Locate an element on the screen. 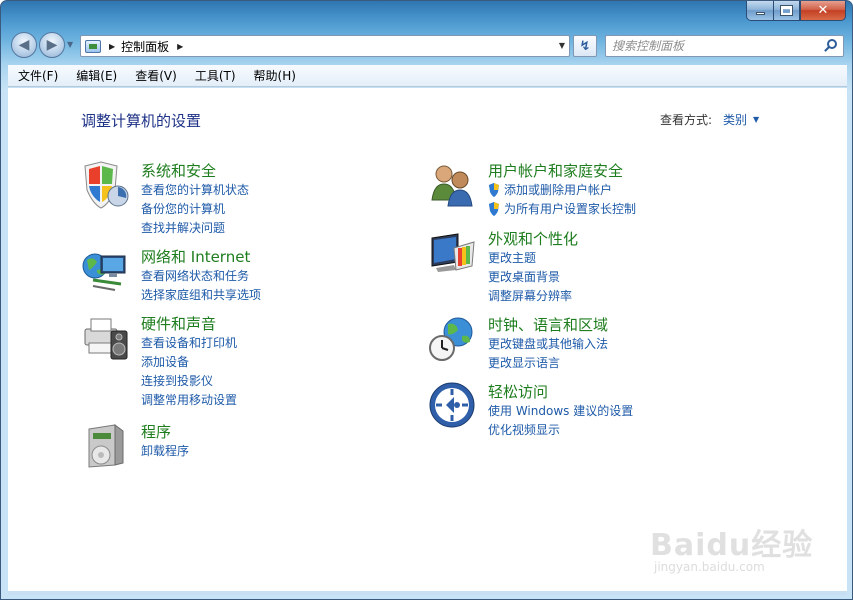 This screenshot has width=853, height=600. link-label: 添加或删除用户帐户 is located at coordinates (558, 189).